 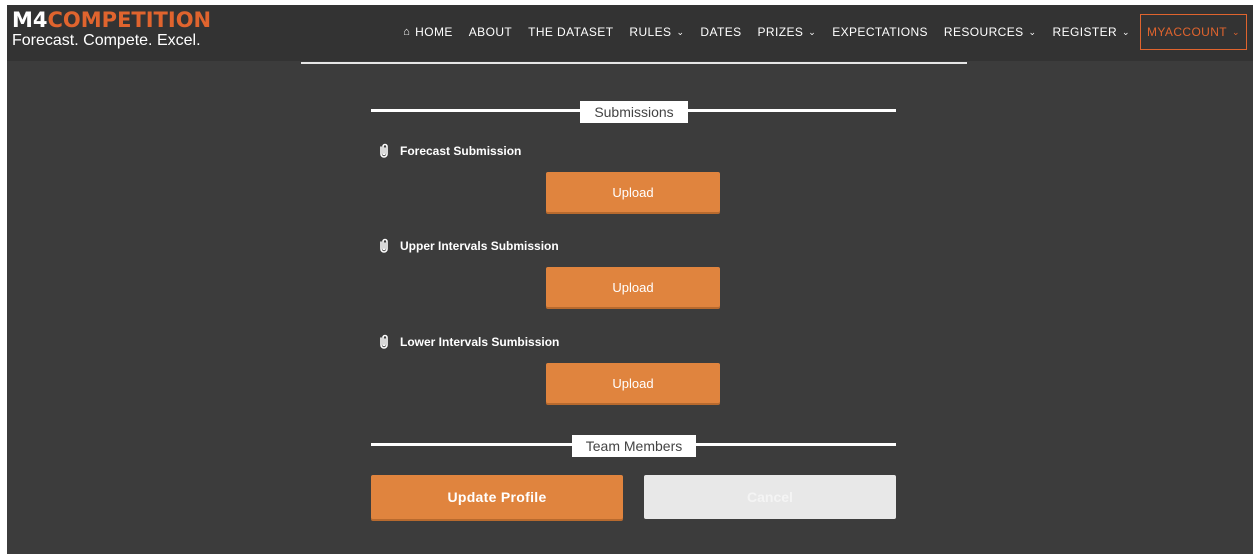 I want to click on nav-expectations: EXPECTATIONS, so click(x=880, y=32).